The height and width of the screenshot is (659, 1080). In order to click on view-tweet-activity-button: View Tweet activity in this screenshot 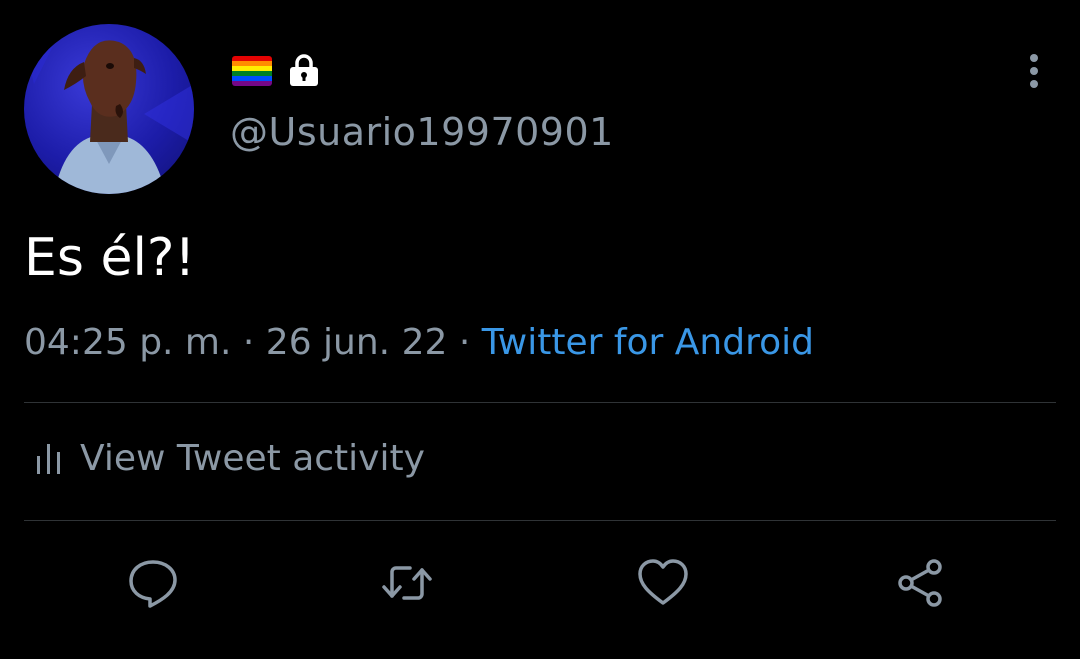, I will do `click(230, 458)`.